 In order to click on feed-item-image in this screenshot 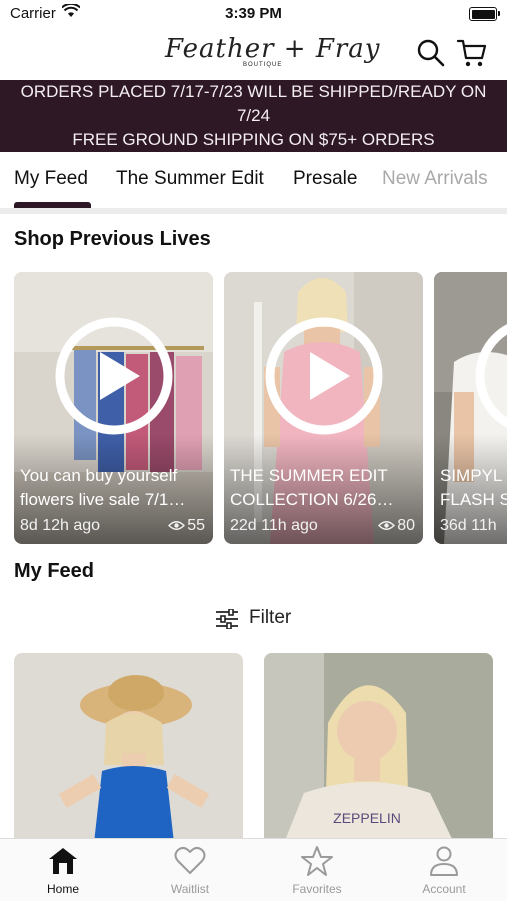, I will do `click(128, 748)`.